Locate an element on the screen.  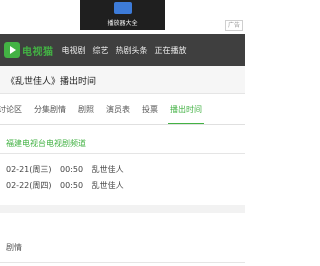
ad-banner: 播放器大全 广告 is located at coordinates (122, 17).